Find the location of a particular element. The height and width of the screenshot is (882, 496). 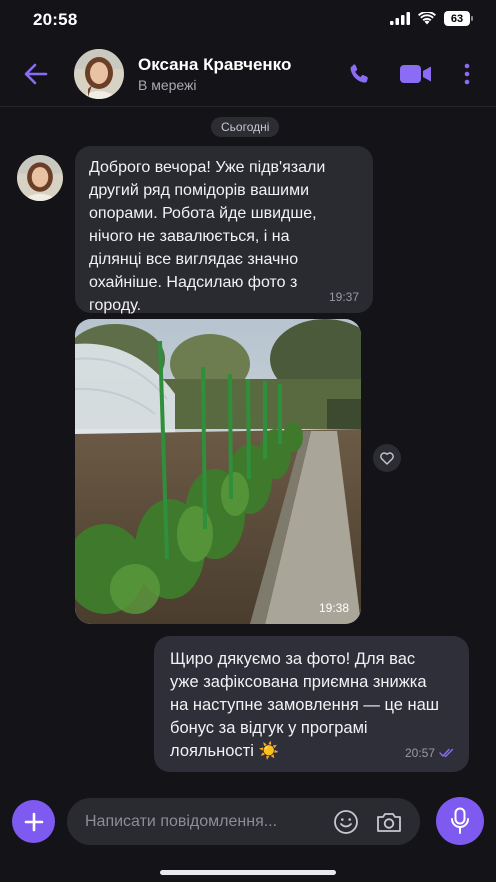

phone-icon is located at coordinates (359, 73).